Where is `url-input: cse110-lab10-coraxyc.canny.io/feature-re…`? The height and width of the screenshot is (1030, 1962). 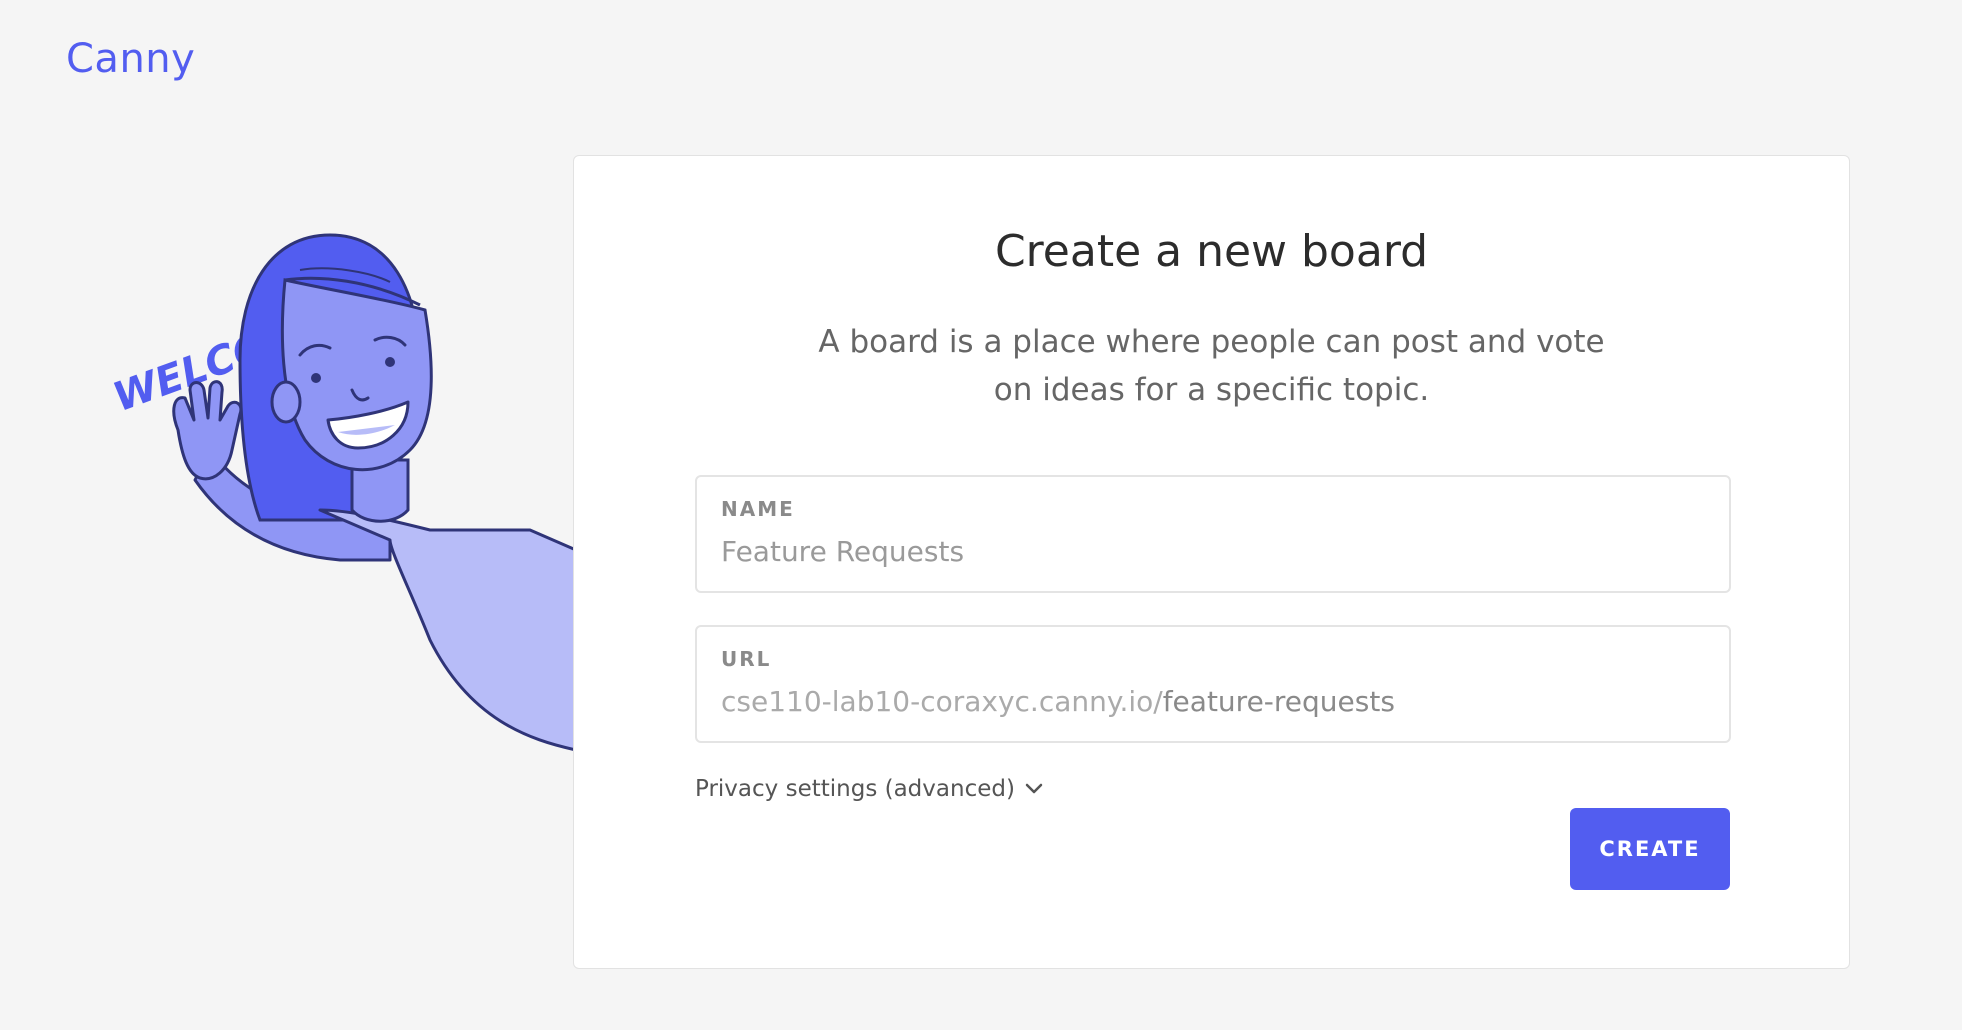
url-input: cse110-lab10-coraxyc.canny.io/feature-re… is located at coordinates (1058, 701).